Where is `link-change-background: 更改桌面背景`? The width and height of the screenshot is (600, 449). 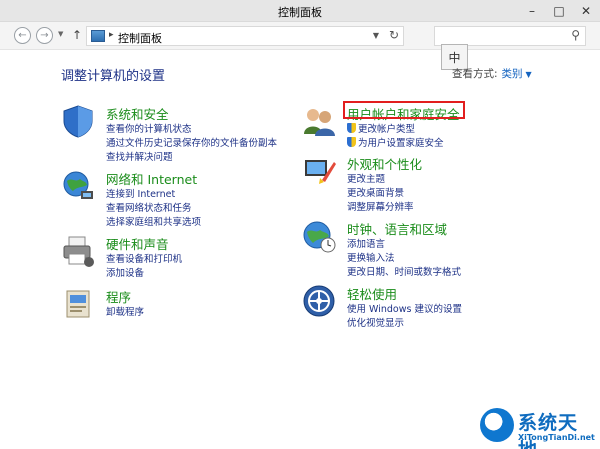 link-change-background: 更改桌面背景 is located at coordinates (375, 192).